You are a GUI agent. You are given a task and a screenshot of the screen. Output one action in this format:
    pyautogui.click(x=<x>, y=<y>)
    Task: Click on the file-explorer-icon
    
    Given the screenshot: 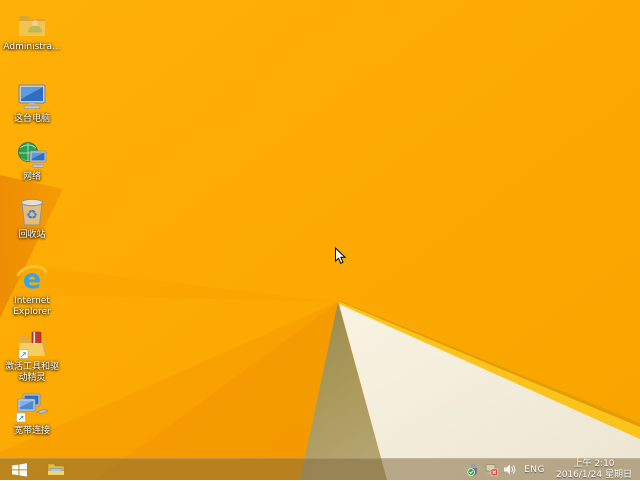 What is the action you would take?
    pyautogui.click(x=56, y=469)
    